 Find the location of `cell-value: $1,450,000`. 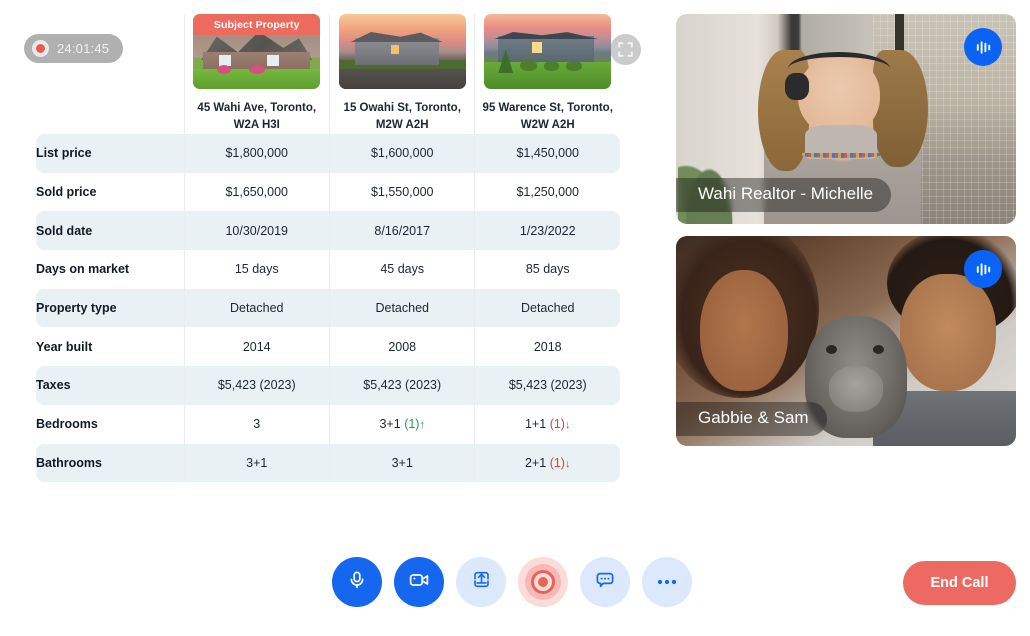

cell-value: $1,450,000 is located at coordinates (548, 153).